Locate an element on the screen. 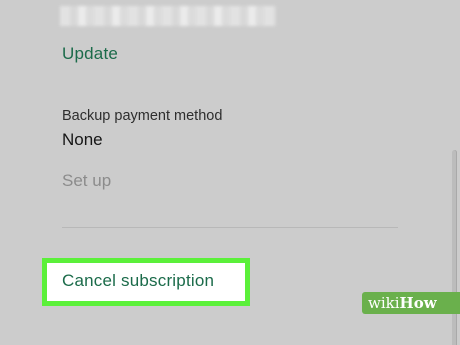  cancel-subscription-button: Cancel subscription is located at coordinates (138, 281).